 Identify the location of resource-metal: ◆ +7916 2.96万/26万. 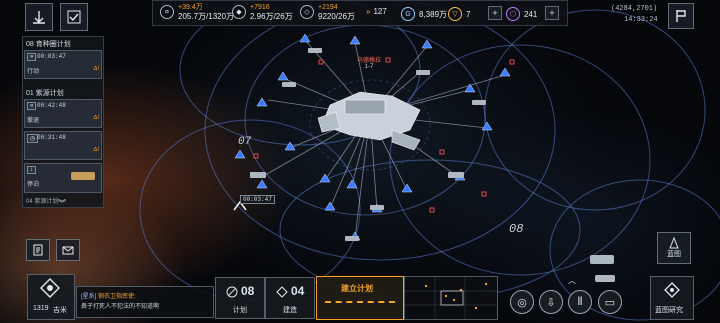
(262, 12).